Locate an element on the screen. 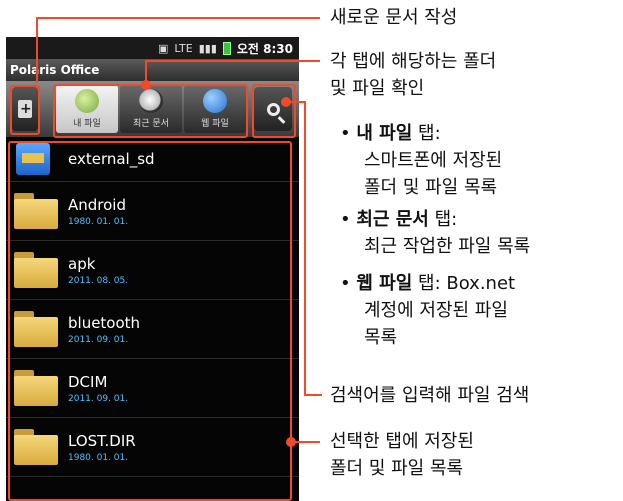 This screenshot has height=501, width=623. tab-word: 탭: Box.net is located at coordinates (464, 283).